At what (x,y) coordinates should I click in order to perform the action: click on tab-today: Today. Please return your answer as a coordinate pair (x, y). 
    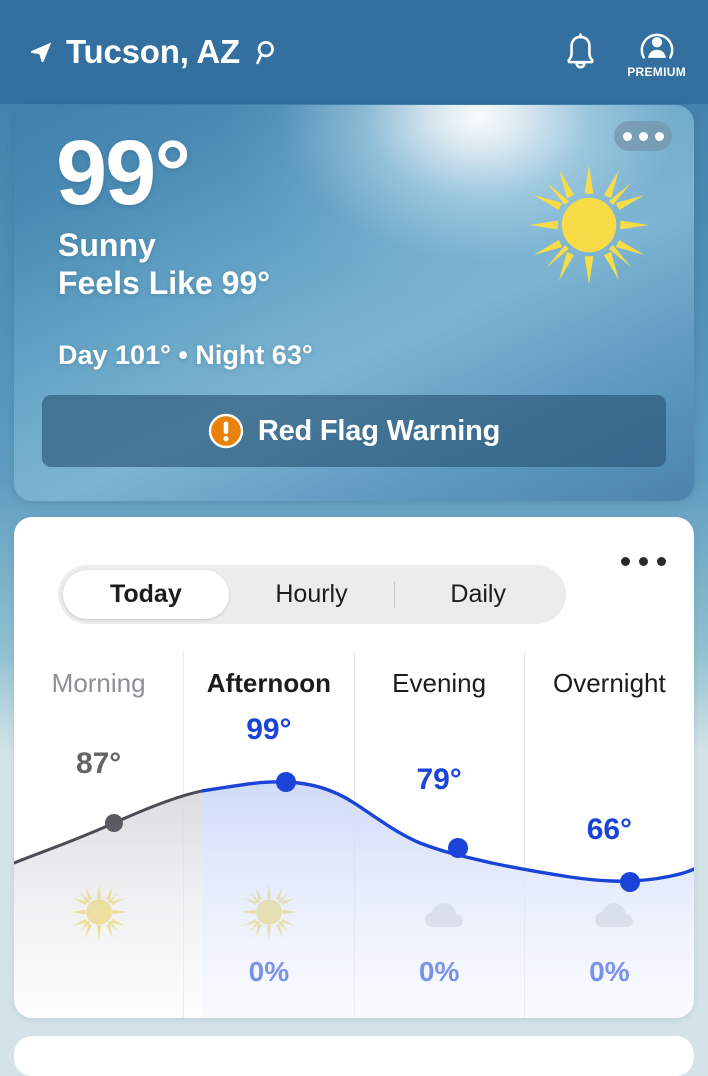
    Looking at the image, I should click on (146, 594).